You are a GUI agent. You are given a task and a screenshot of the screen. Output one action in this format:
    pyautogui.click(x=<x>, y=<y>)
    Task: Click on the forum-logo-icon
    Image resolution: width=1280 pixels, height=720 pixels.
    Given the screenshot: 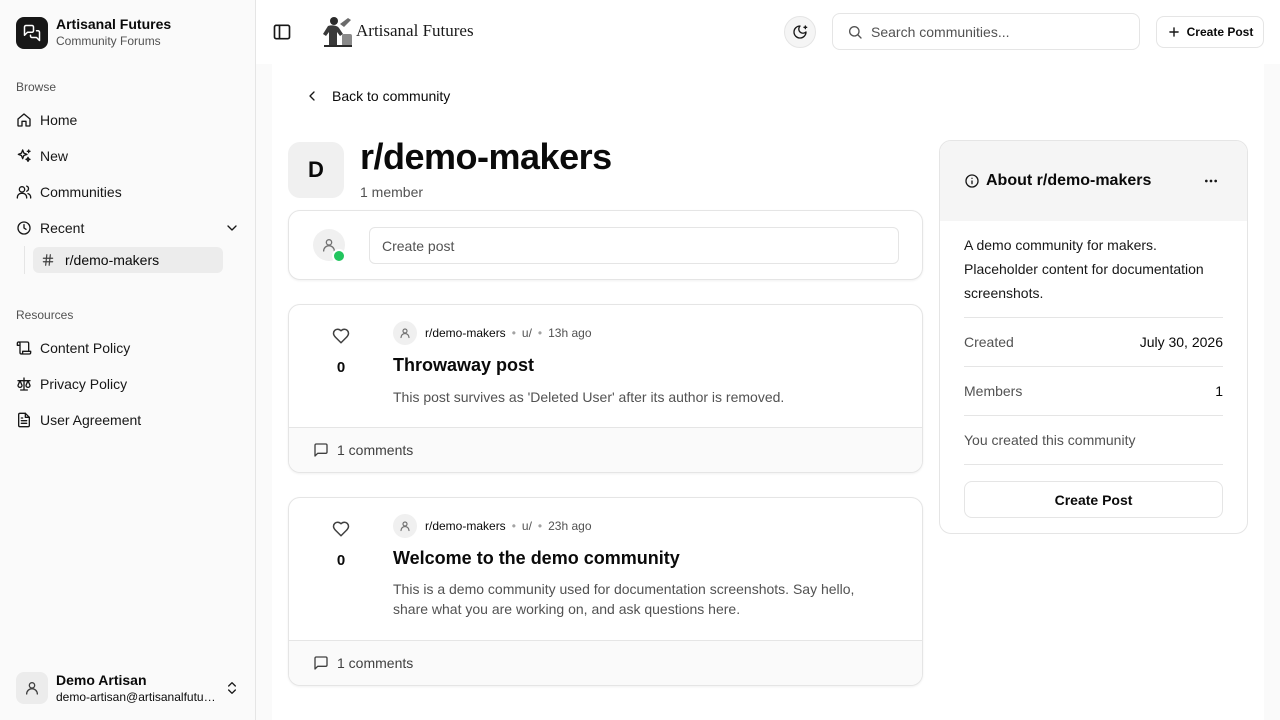 What is the action you would take?
    pyautogui.click(x=32, y=32)
    